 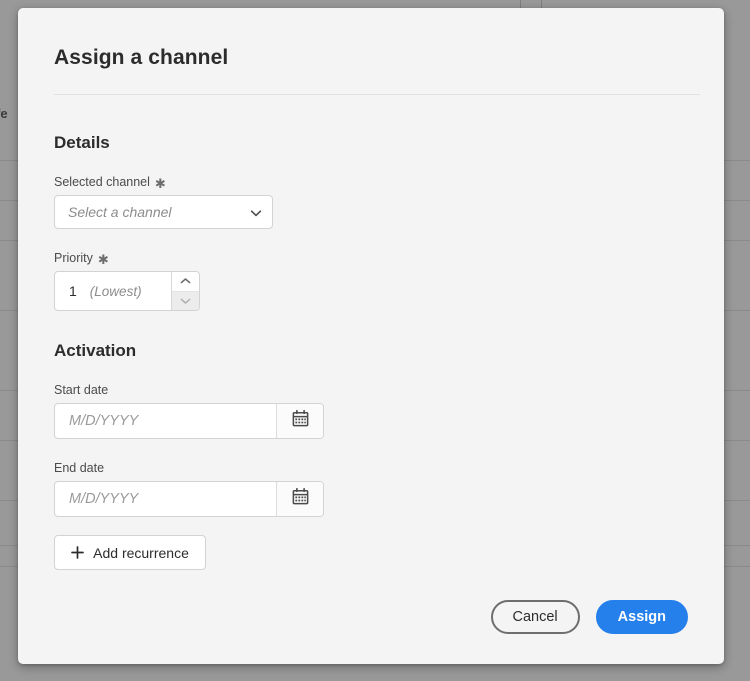 What do you see at coordinates (79, 468) in the screenshot?
I see `end-date-label-text: End date` at bounding box center [79, 468].